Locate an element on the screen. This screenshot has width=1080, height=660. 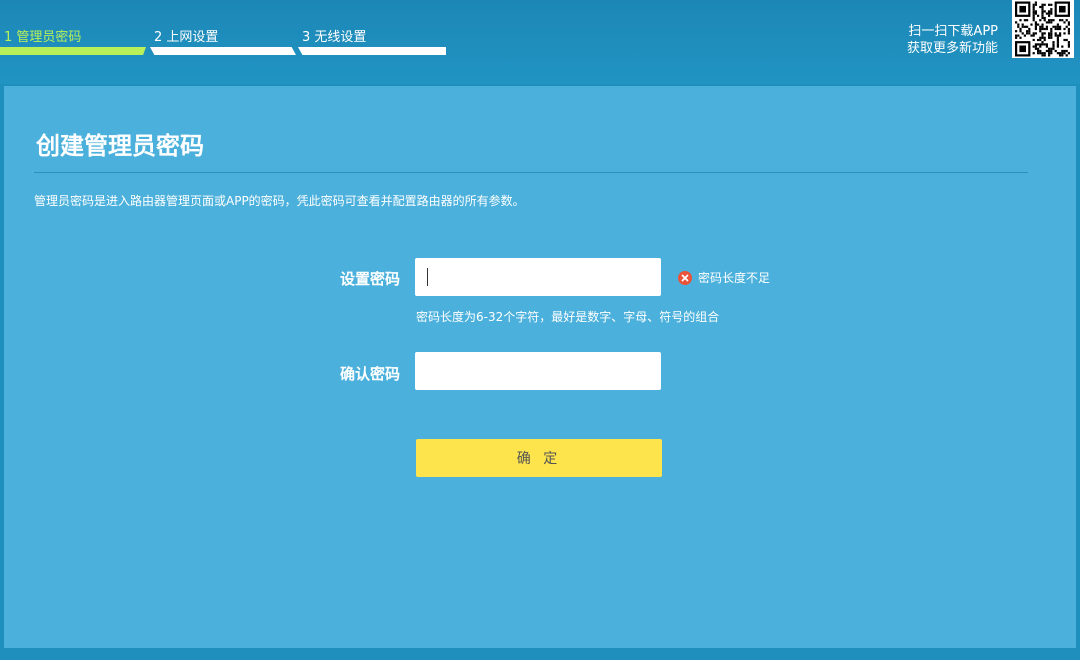
qr-code-graphic is located at coordinates (1042, 29).